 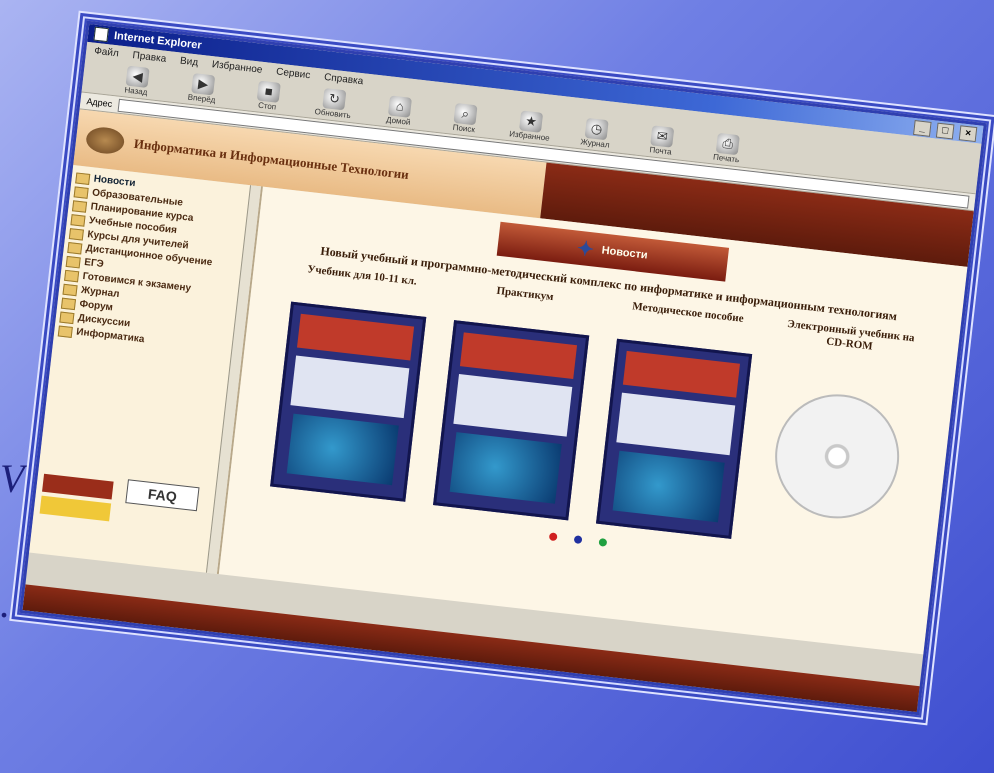 What do you see at coordinates (400, 106) in the screenshot?
I see `home-icon: ⌂` at bounding box center [400, 106].